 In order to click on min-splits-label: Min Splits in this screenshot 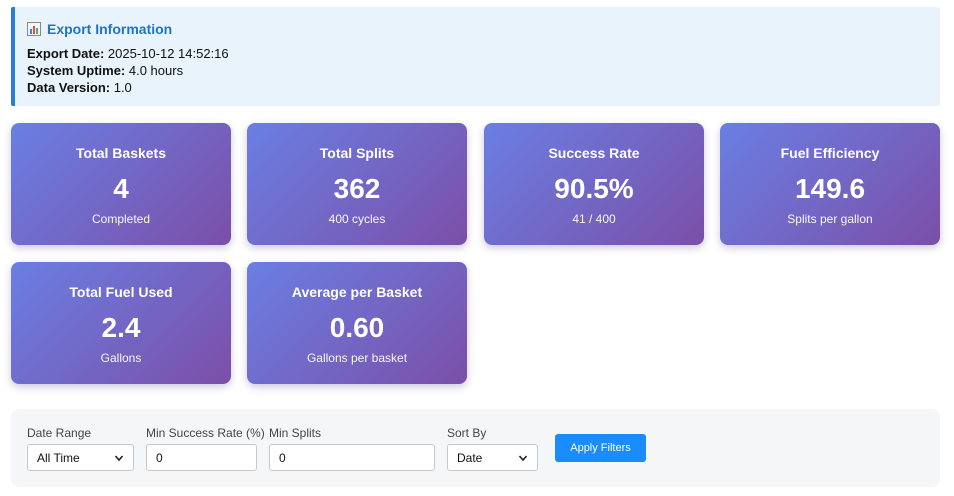, I will do `click(295, 433)`.